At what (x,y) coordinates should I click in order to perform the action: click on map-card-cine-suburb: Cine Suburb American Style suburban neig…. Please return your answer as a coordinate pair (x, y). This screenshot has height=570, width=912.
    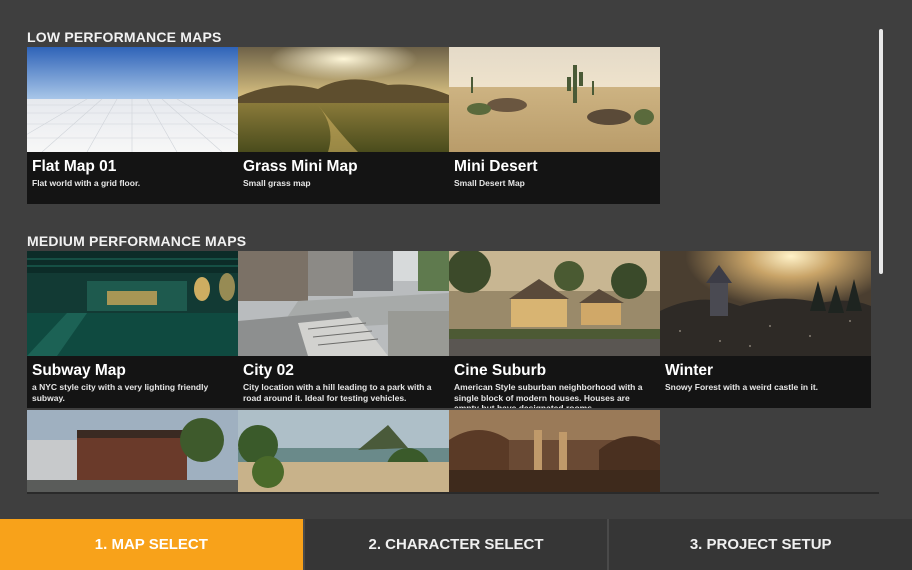
    Looking at the image, I should click on (554, 329).